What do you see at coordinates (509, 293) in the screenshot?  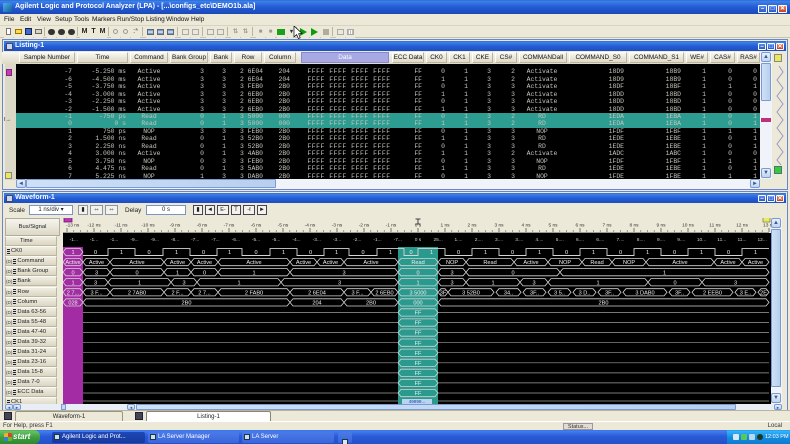 I see `svg-text: 34..` at bounding box center [509, 293].